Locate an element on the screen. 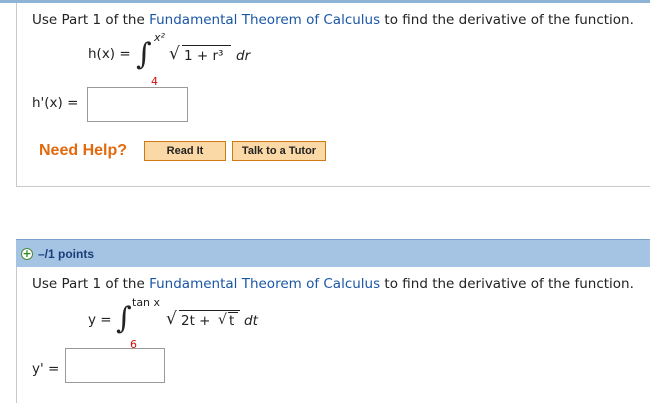 The width and height of the screenshot is (650, 403). need-help-label: Need Help? is located at coordinates (83, 150).